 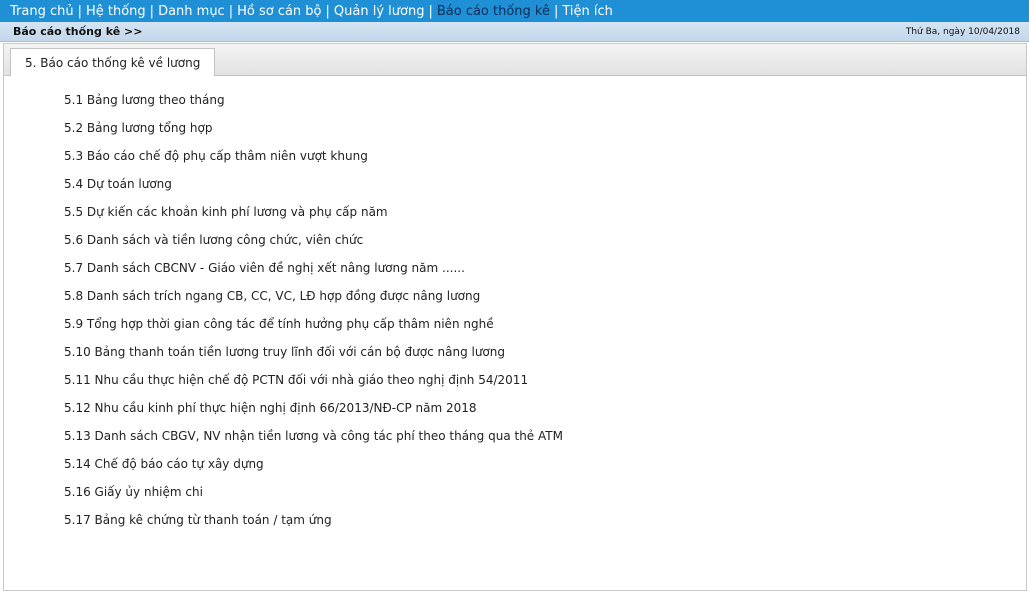 What do you see at coordinates (116, 11) in the screenshot?
I see `nav-item-1: Hệ thống` at bounding box center [116, 11].